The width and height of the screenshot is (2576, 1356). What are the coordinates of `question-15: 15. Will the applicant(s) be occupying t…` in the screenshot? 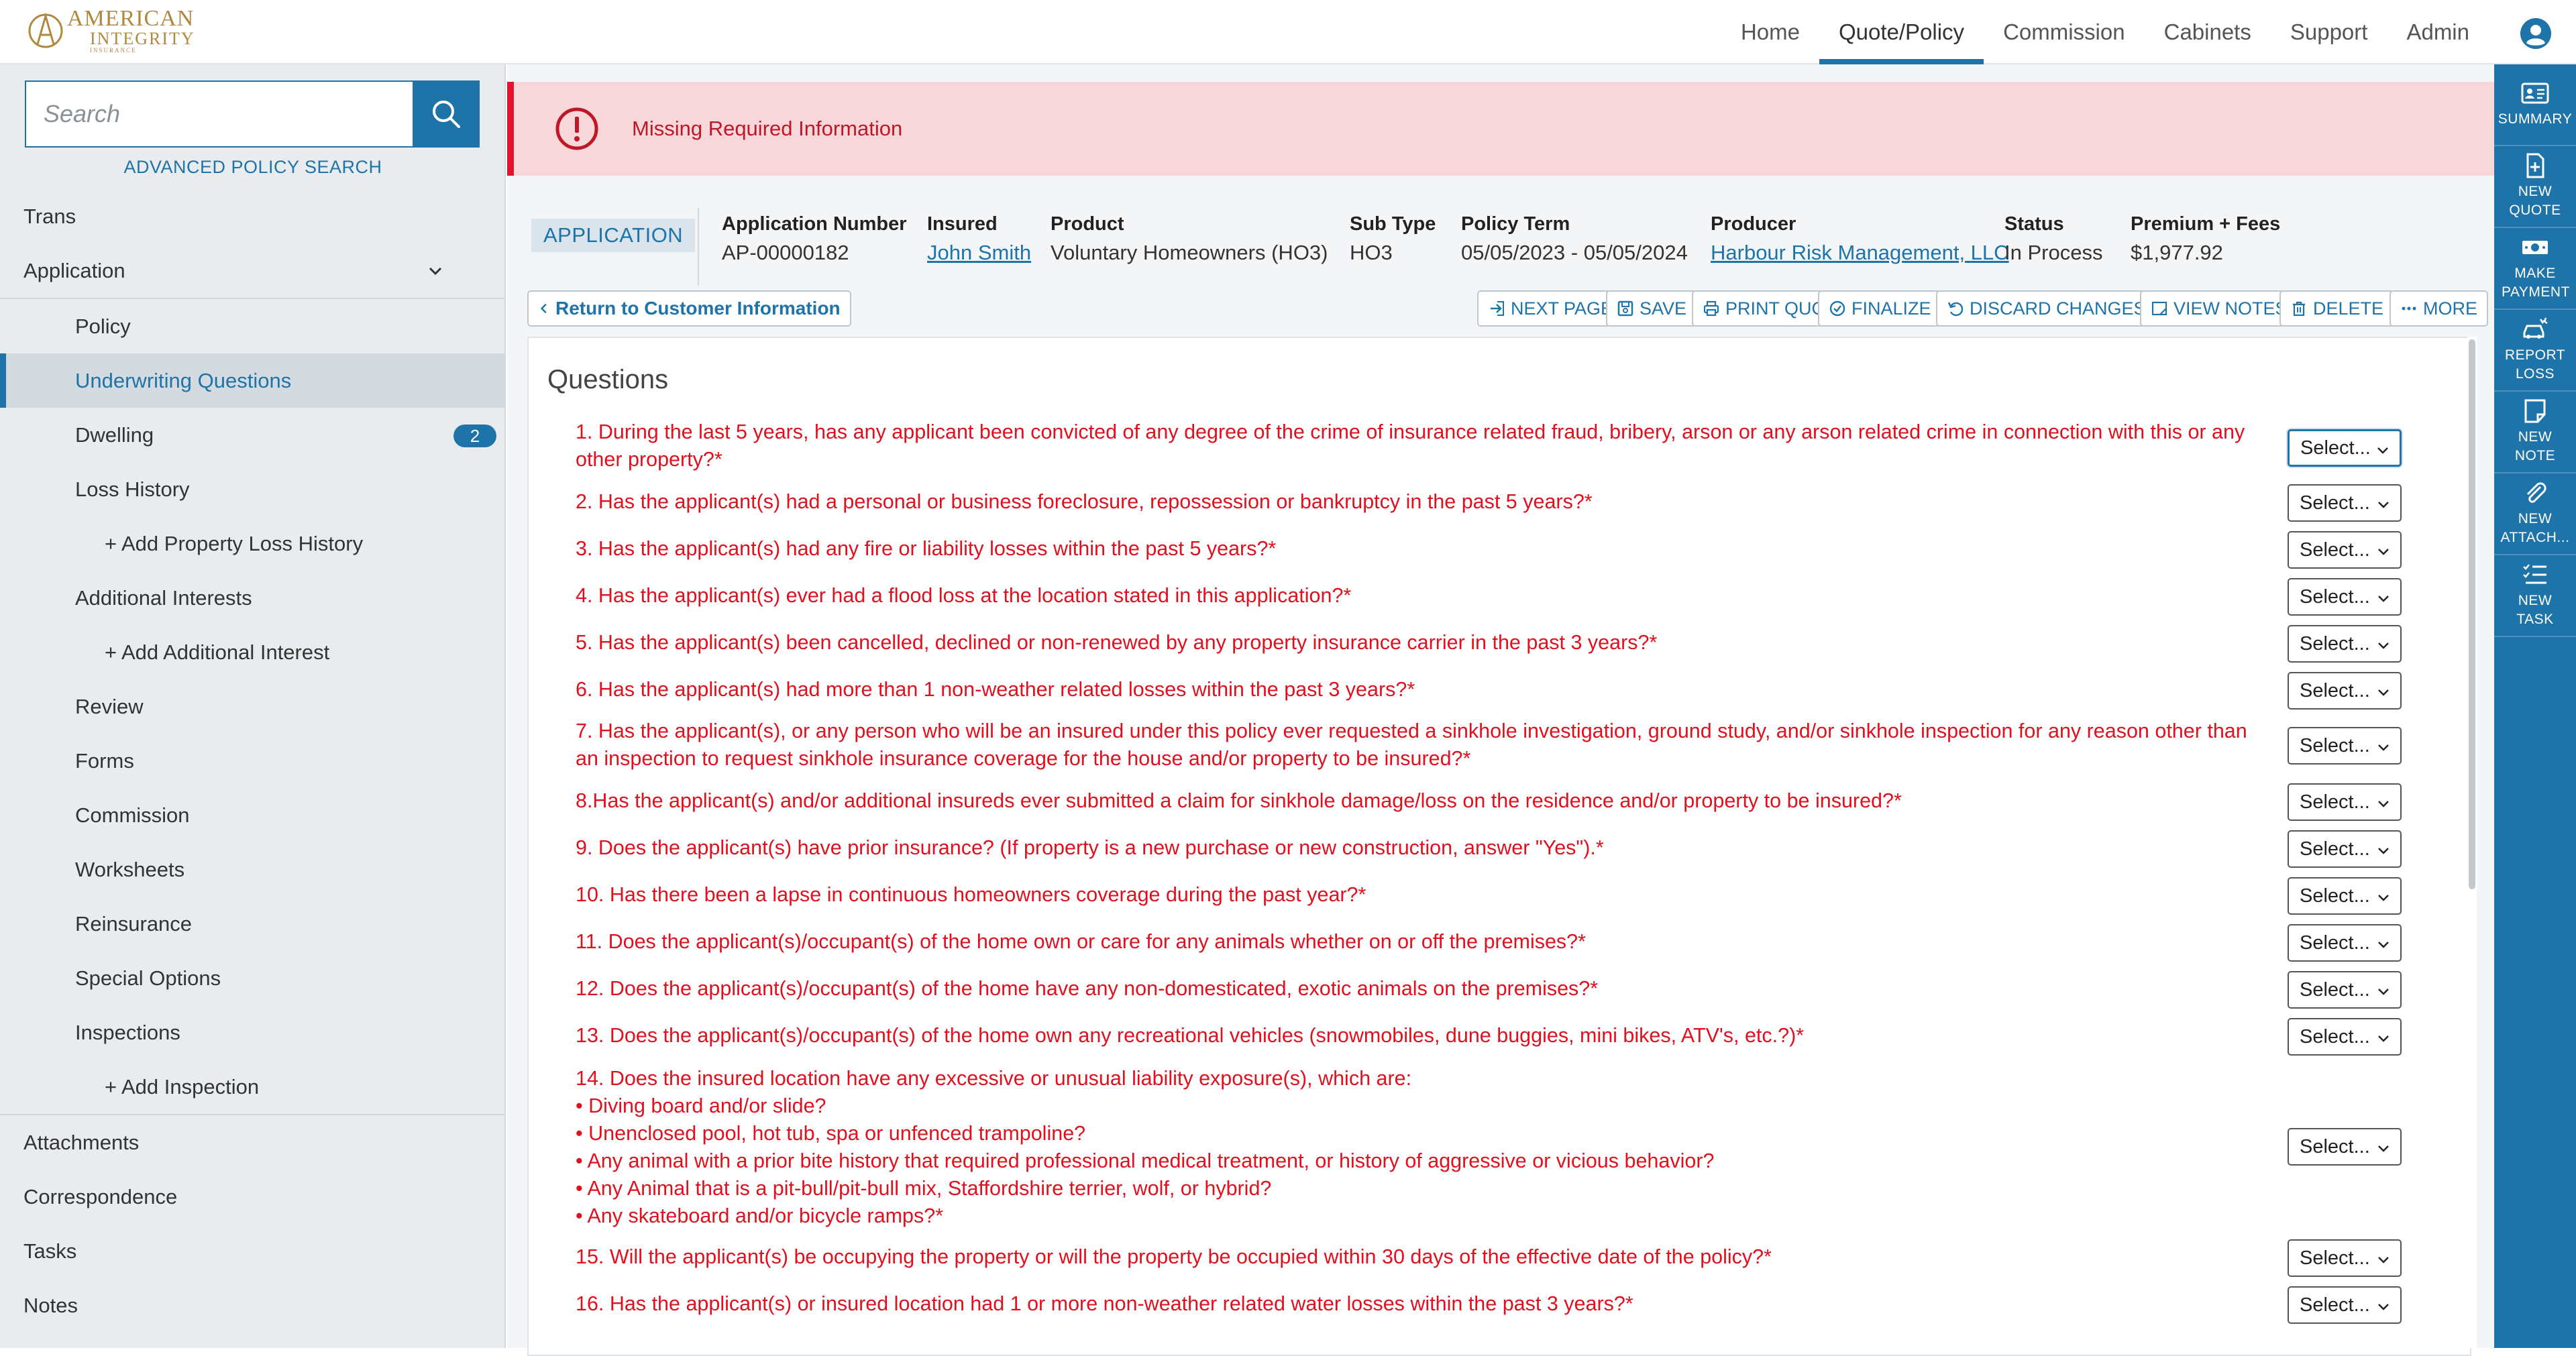 It's located at (1174, 1256).